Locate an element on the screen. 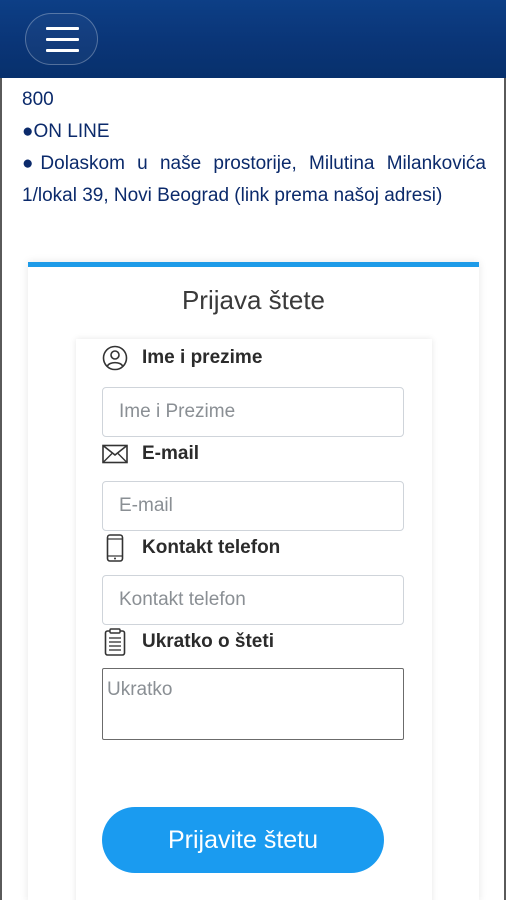 The image size is (506, 900). email-label-text: E-mail is located at coordinates (171, 453).